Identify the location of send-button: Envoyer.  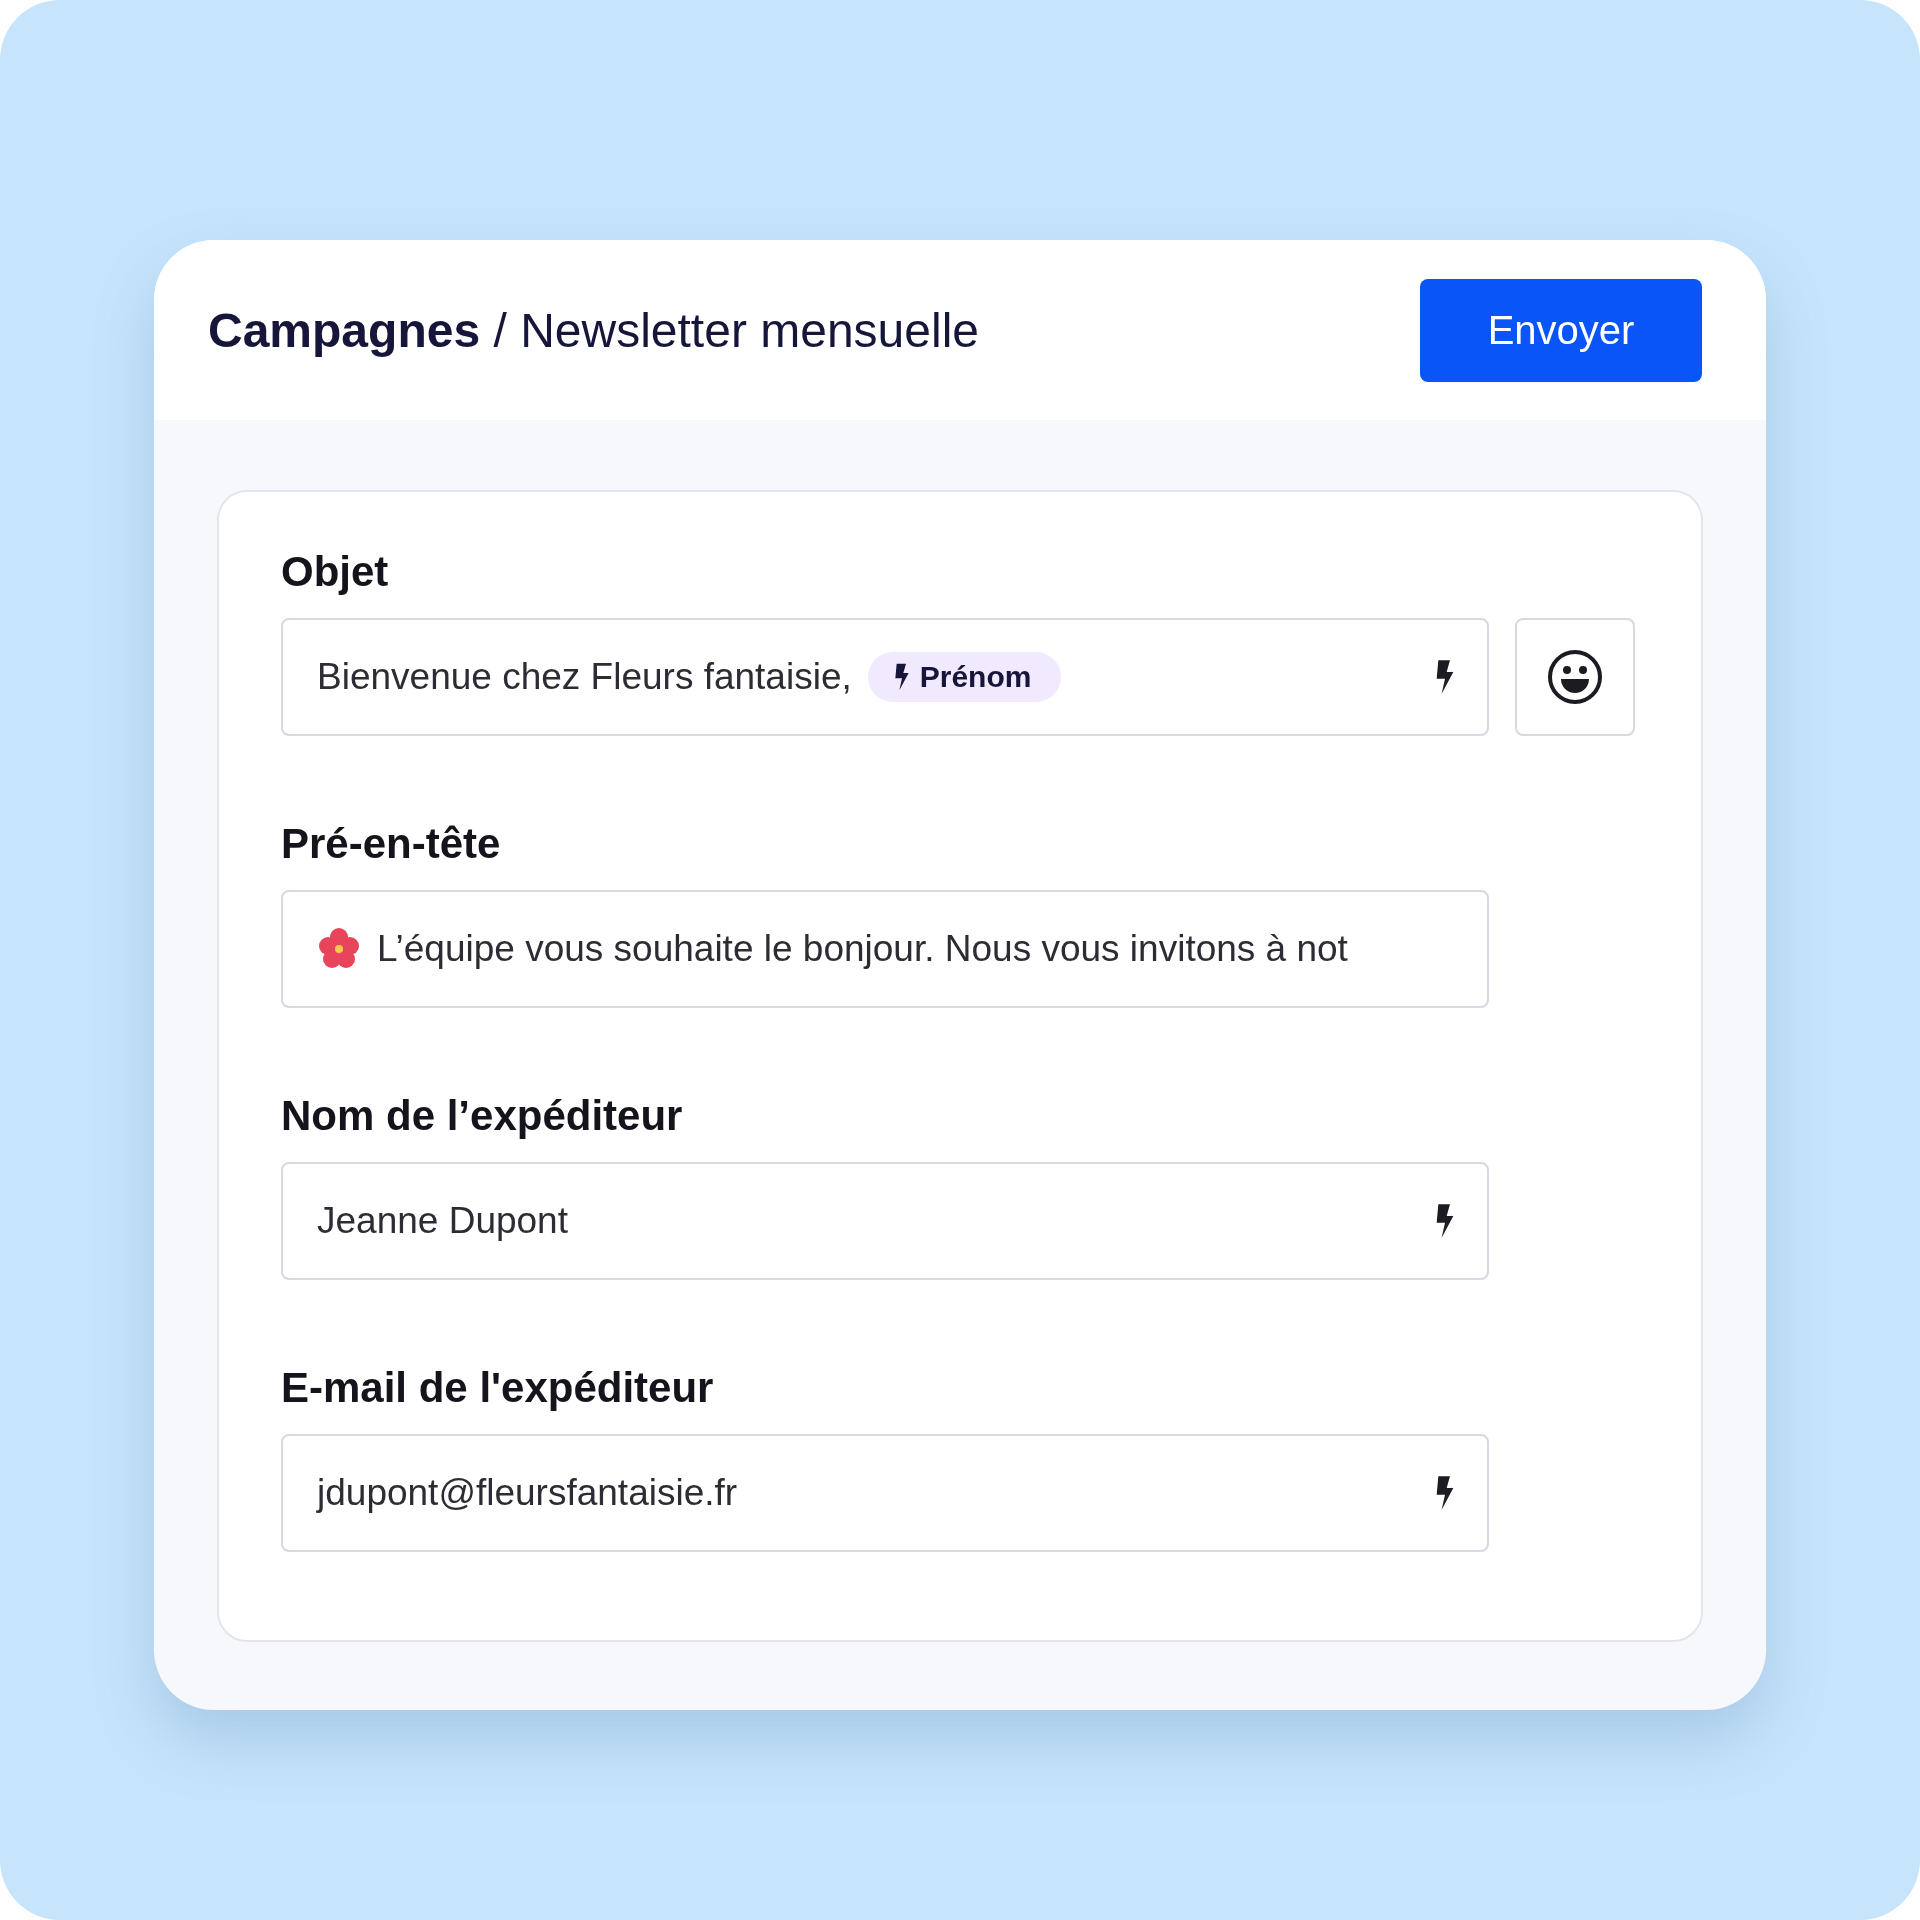
(1561, 330).